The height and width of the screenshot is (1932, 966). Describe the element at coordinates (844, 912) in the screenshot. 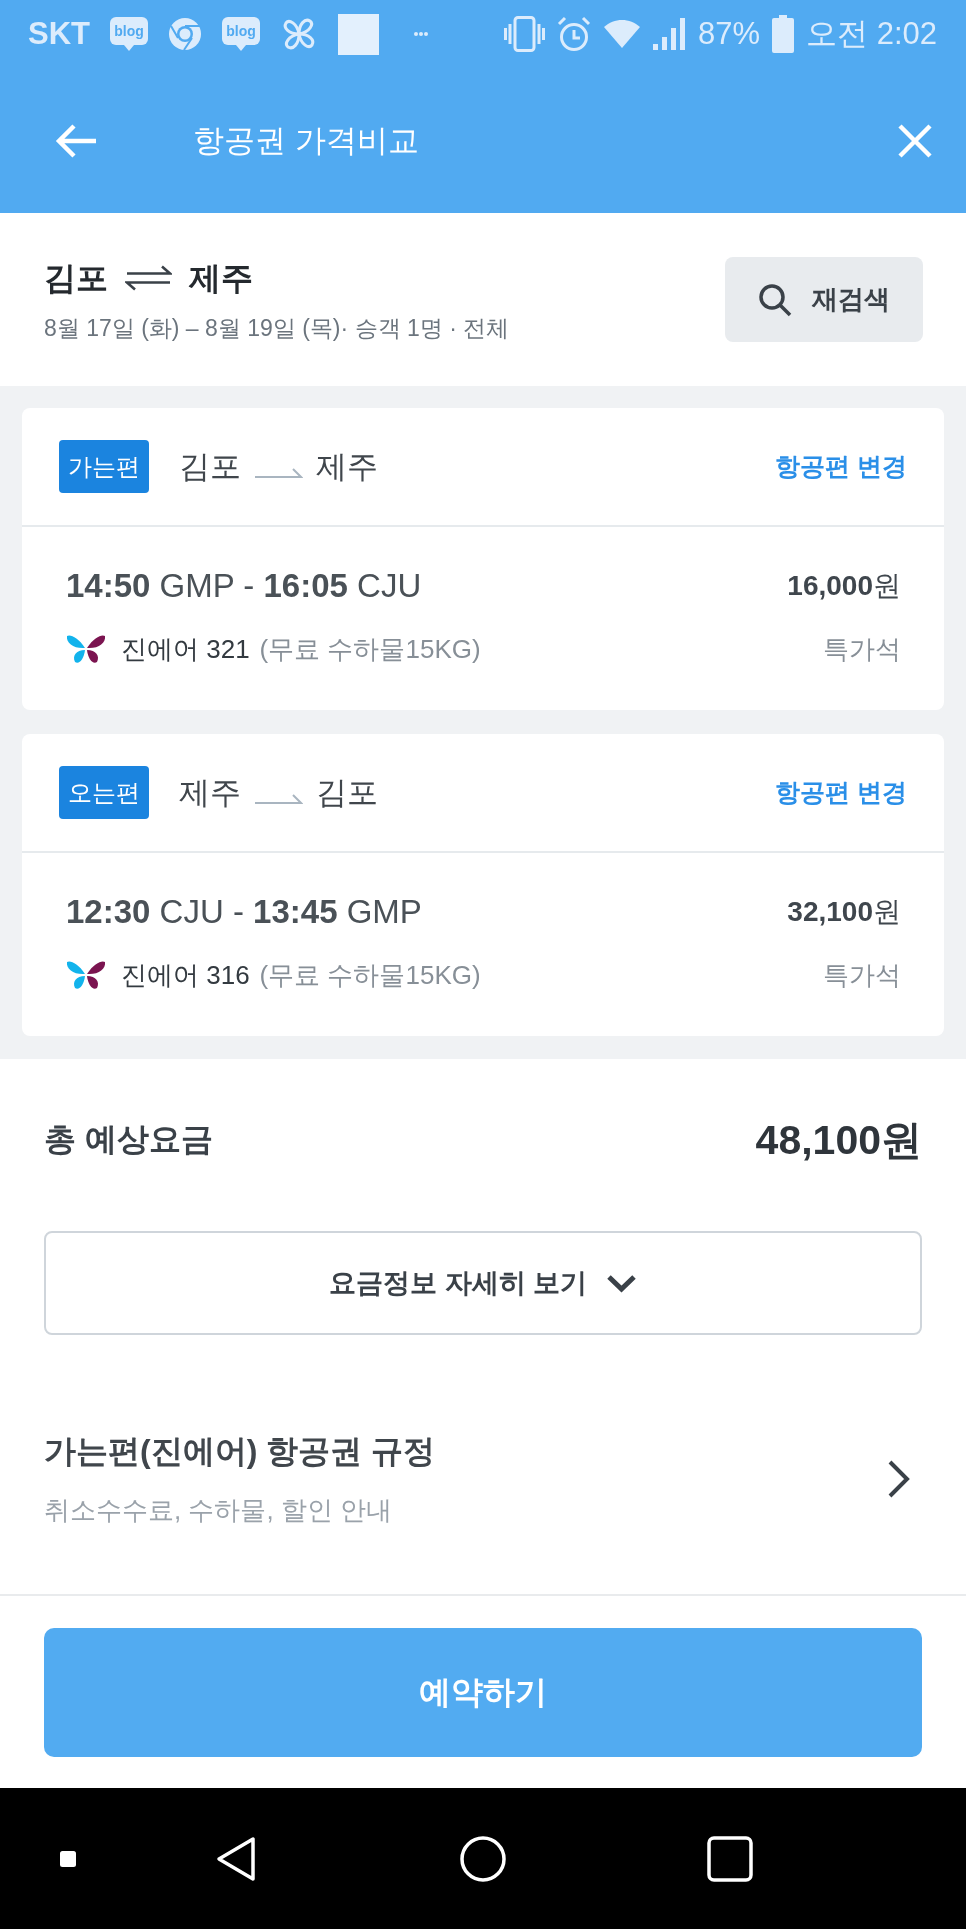

I see `leg-price: 32,100원` at that location.